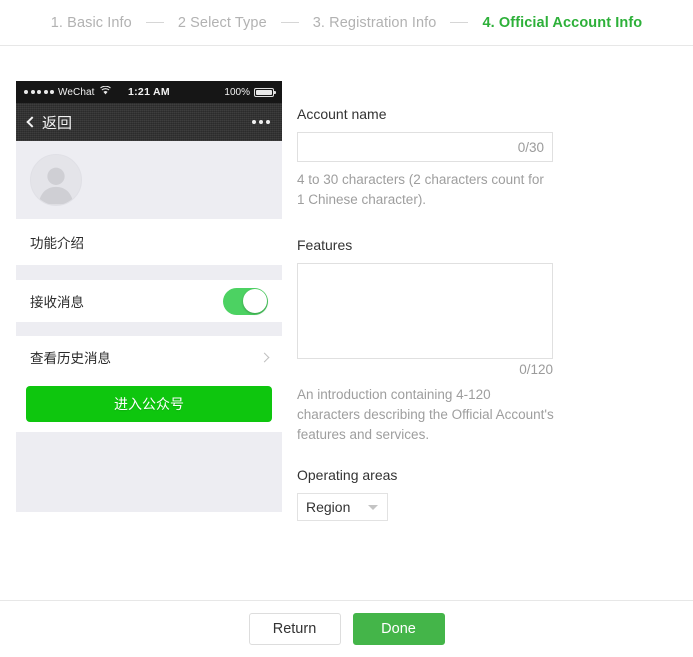  What do you see at coordinates (342, 114) in the screenshot?
I see `account-name-label: Account name` at bounding box center [342, 114].